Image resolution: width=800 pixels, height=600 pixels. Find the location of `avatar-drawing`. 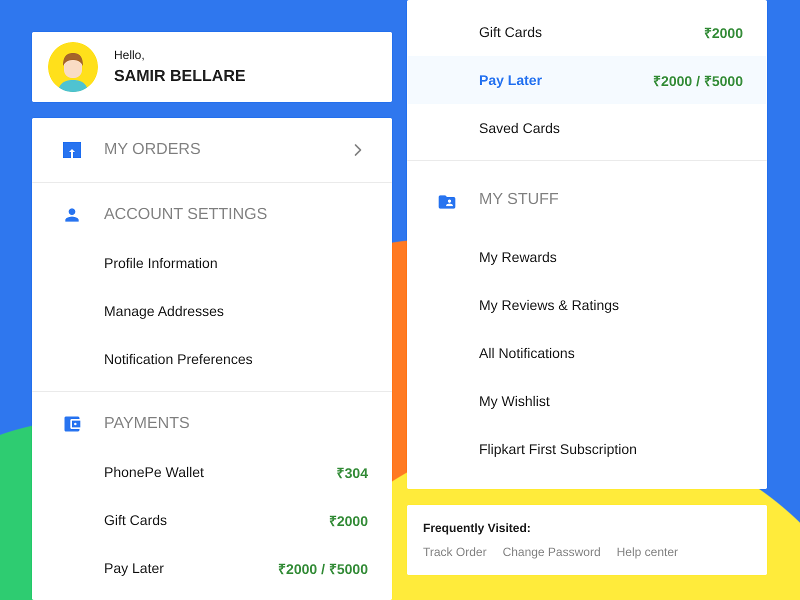

avatar-drawing is located at coordinates (73, 67).